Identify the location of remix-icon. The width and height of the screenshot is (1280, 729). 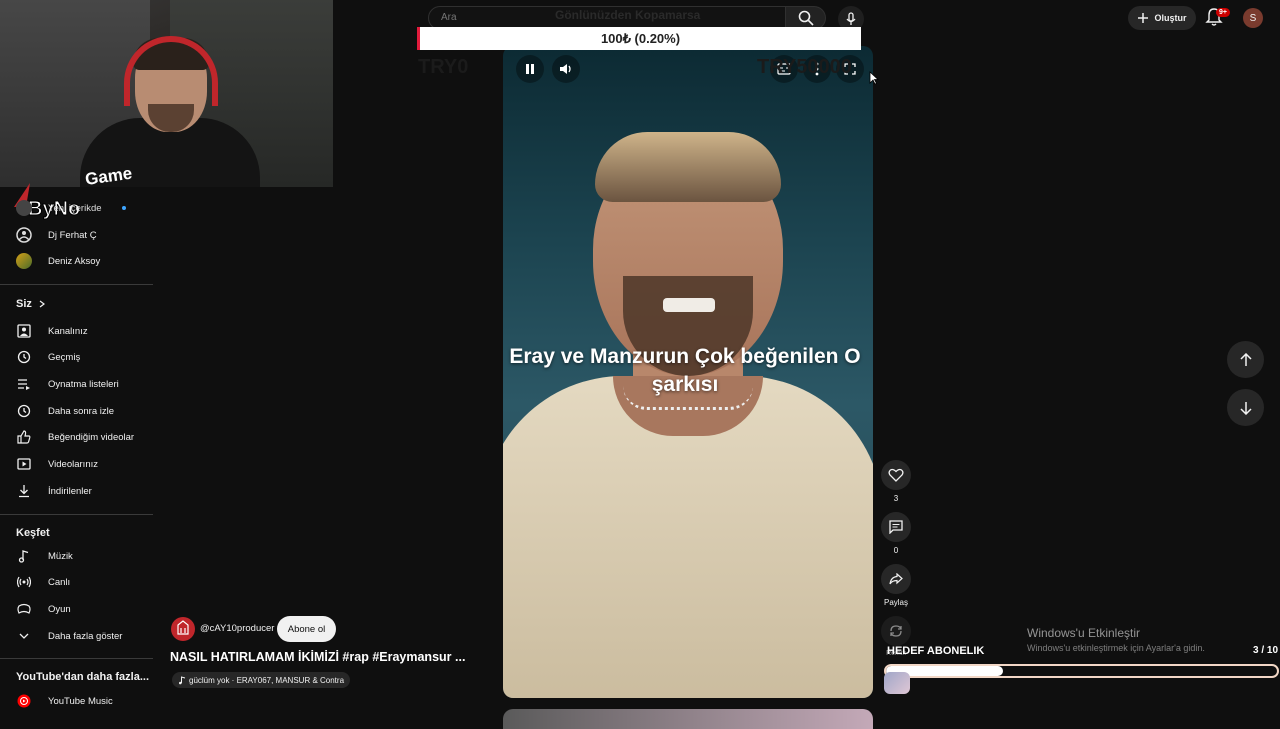
(896, 631).